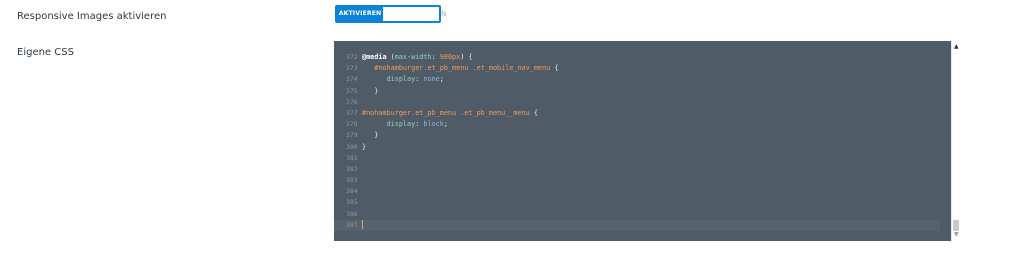 The width and height of the screenshot is (1024, 257). What do you see at coordinates (642, 180) in the screenshot?
I see `code-line: 383` at bounding box center [642, 180].